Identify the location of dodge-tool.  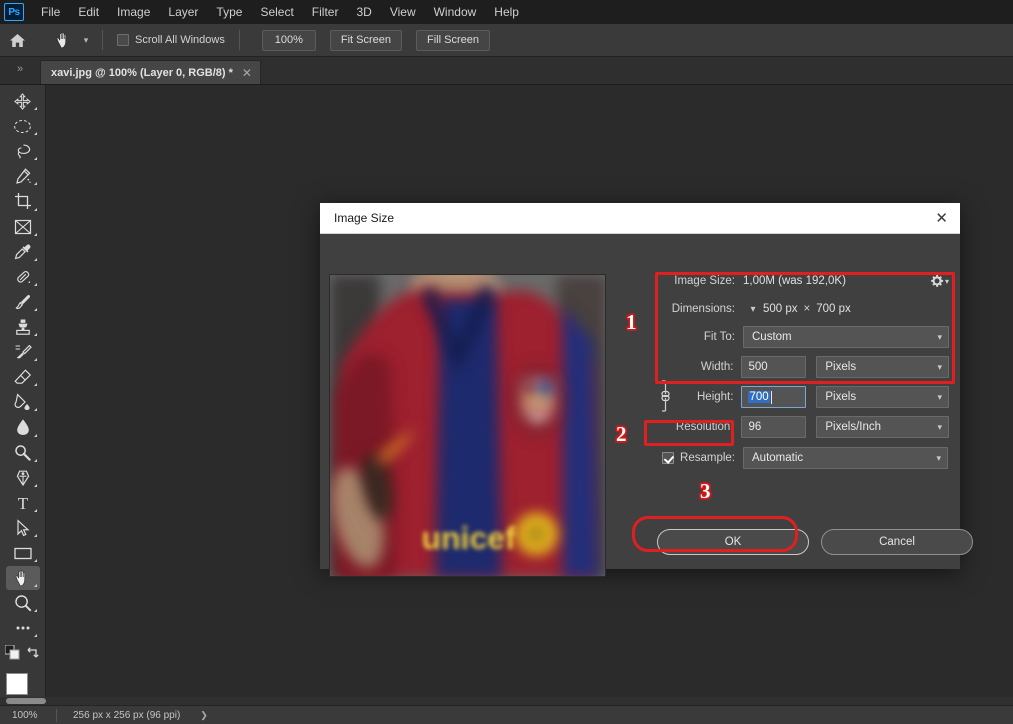
(23, 453).